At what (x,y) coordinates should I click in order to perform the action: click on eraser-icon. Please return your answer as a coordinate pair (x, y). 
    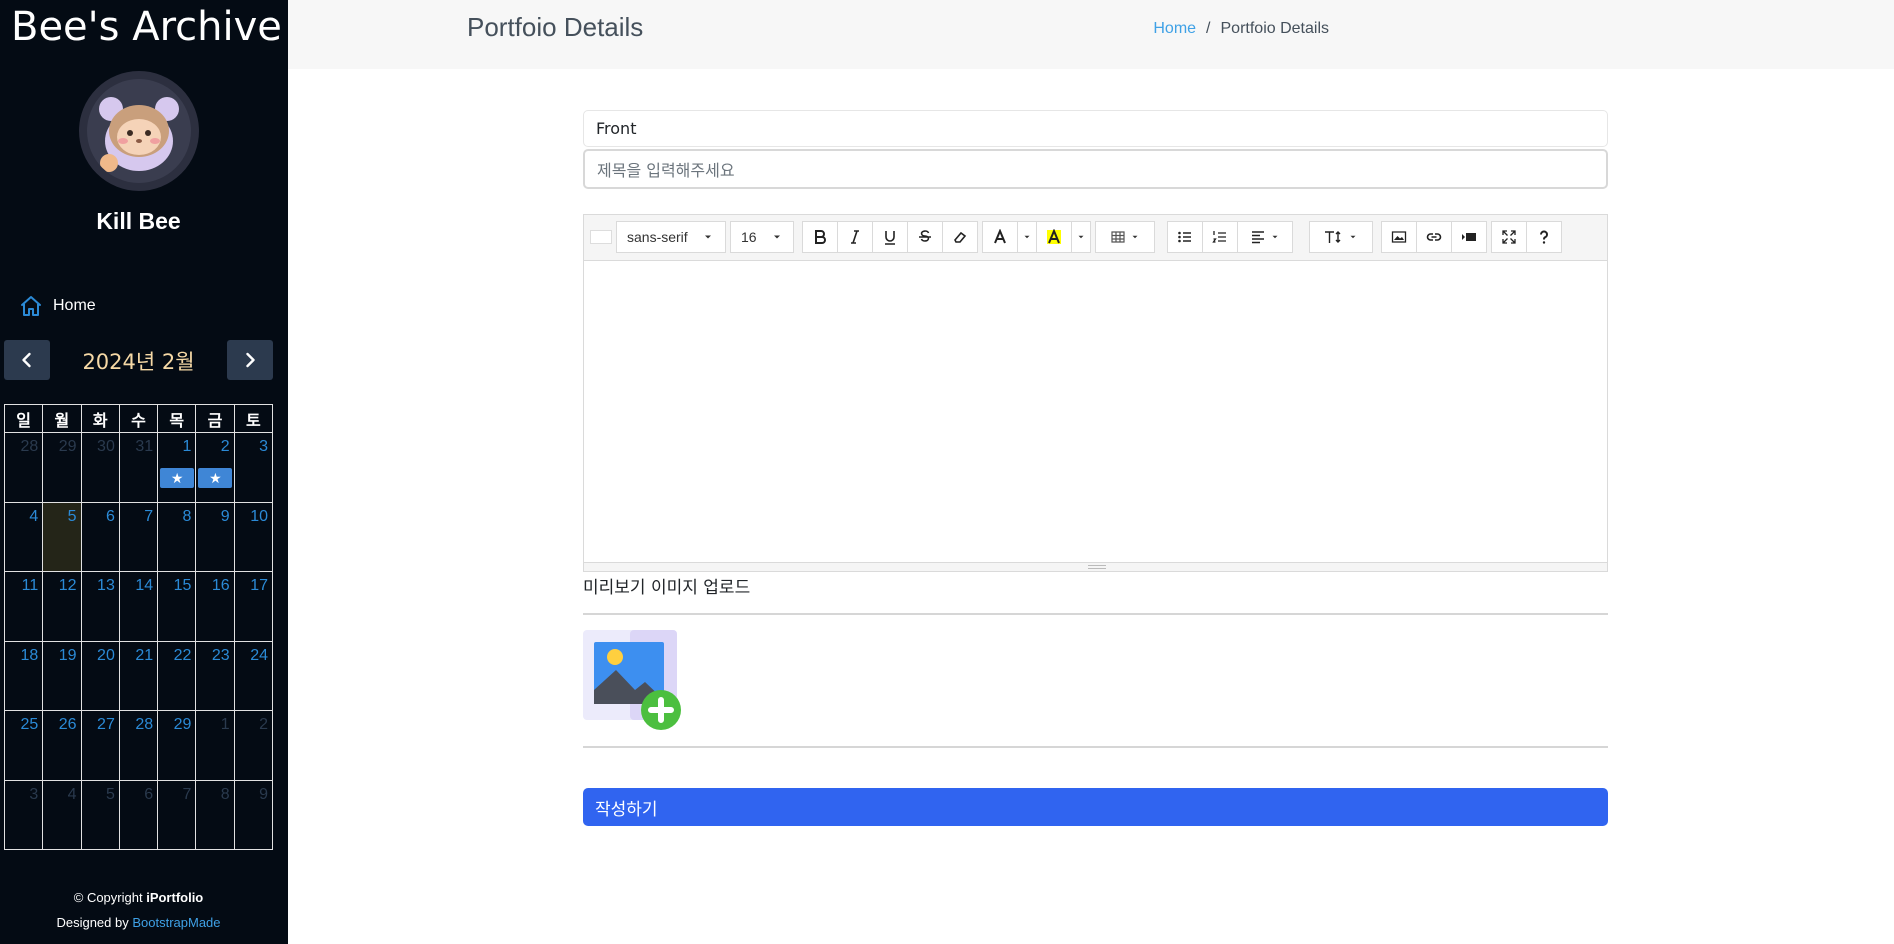
    Looking at the image, I should click on (960, 237).